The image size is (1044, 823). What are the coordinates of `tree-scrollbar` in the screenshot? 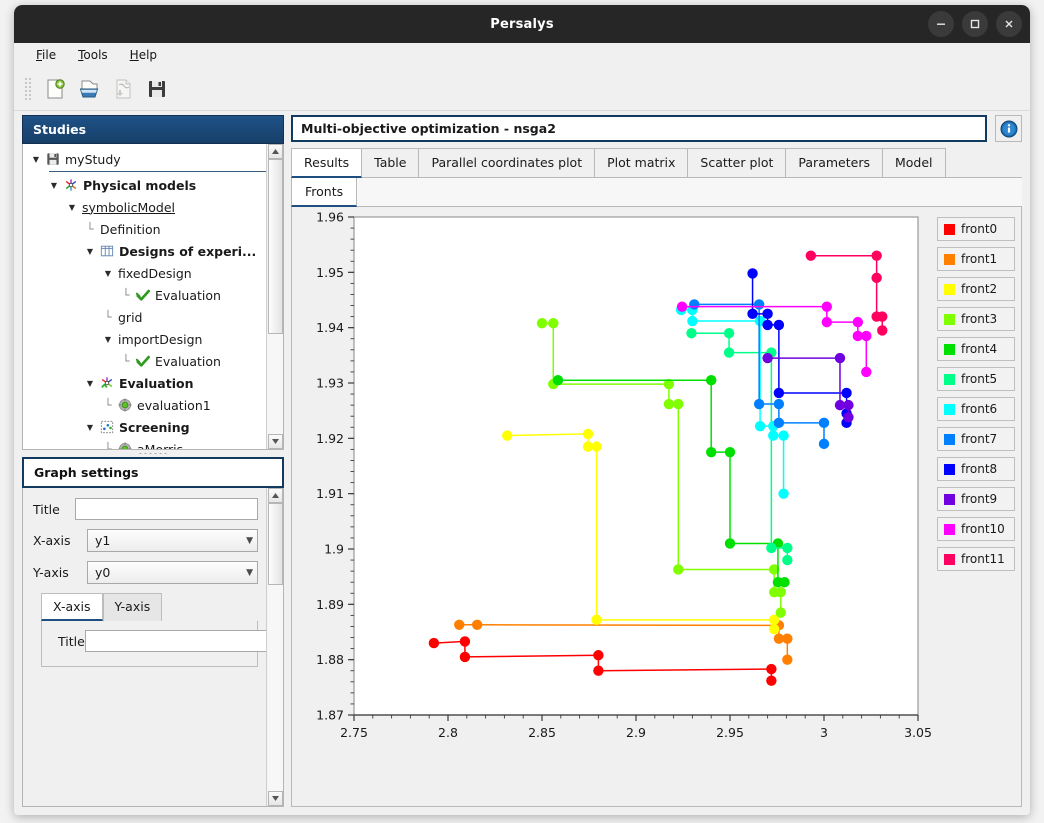 It's located at (274, 296).